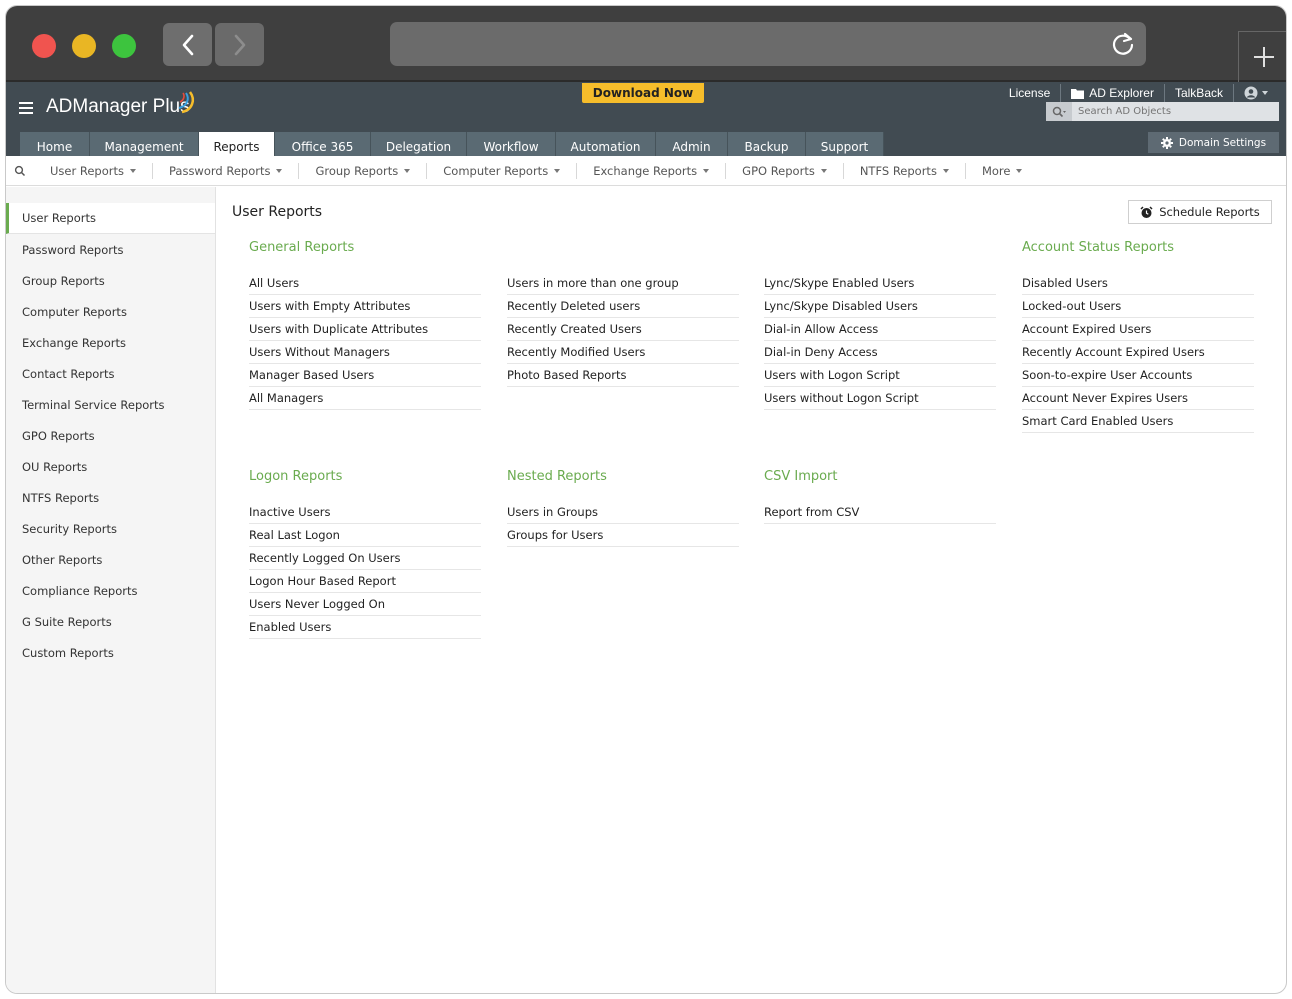 The width and height of the screenshot is (1292, 999). Describe the element at coordinates (302, 247) in the screenshot. I see `section-title: General Reports` at that location.